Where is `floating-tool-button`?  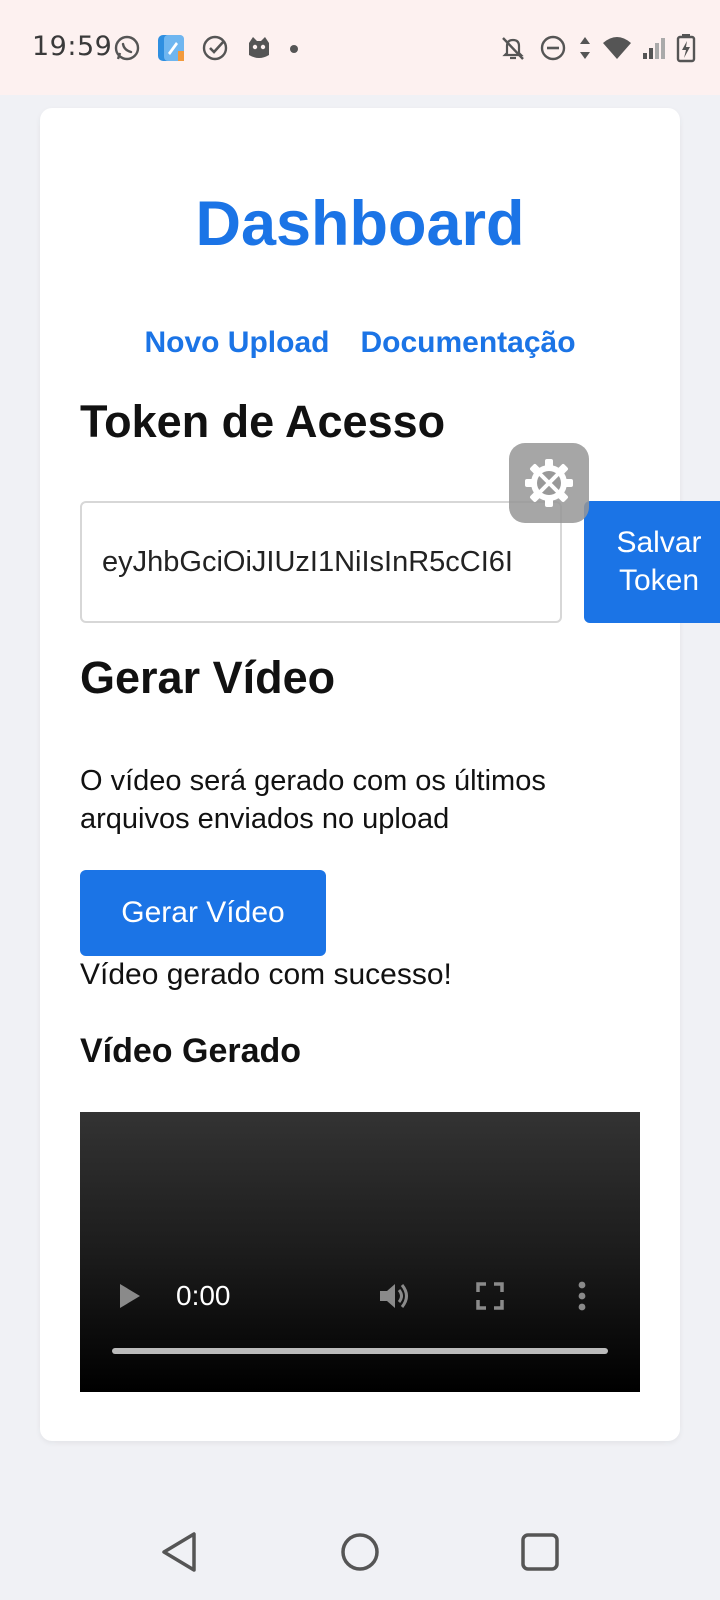 floating-tool-button is located at coordinates (549, 483).